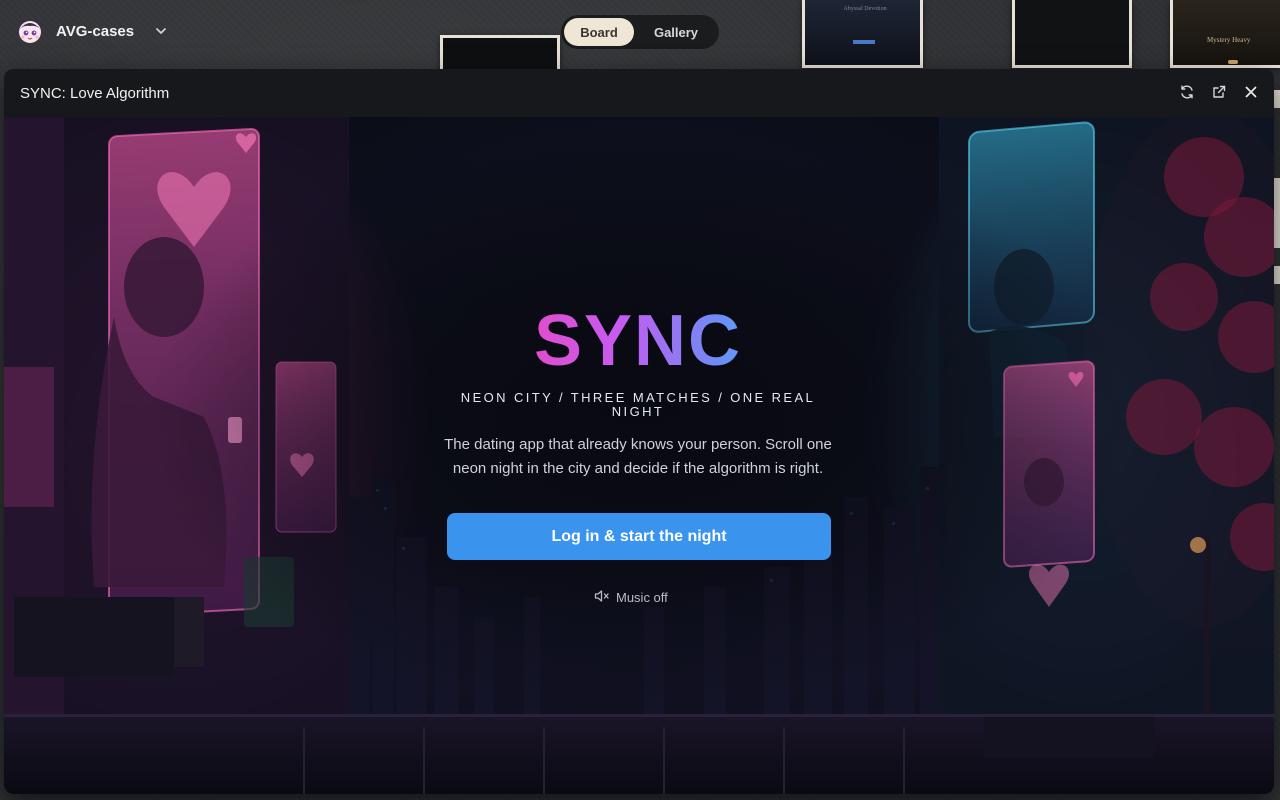  Describe the element at coordinates (95, 93) in the screenshot. I see `modal-title: SYNC: Love Algorithm` at that location.